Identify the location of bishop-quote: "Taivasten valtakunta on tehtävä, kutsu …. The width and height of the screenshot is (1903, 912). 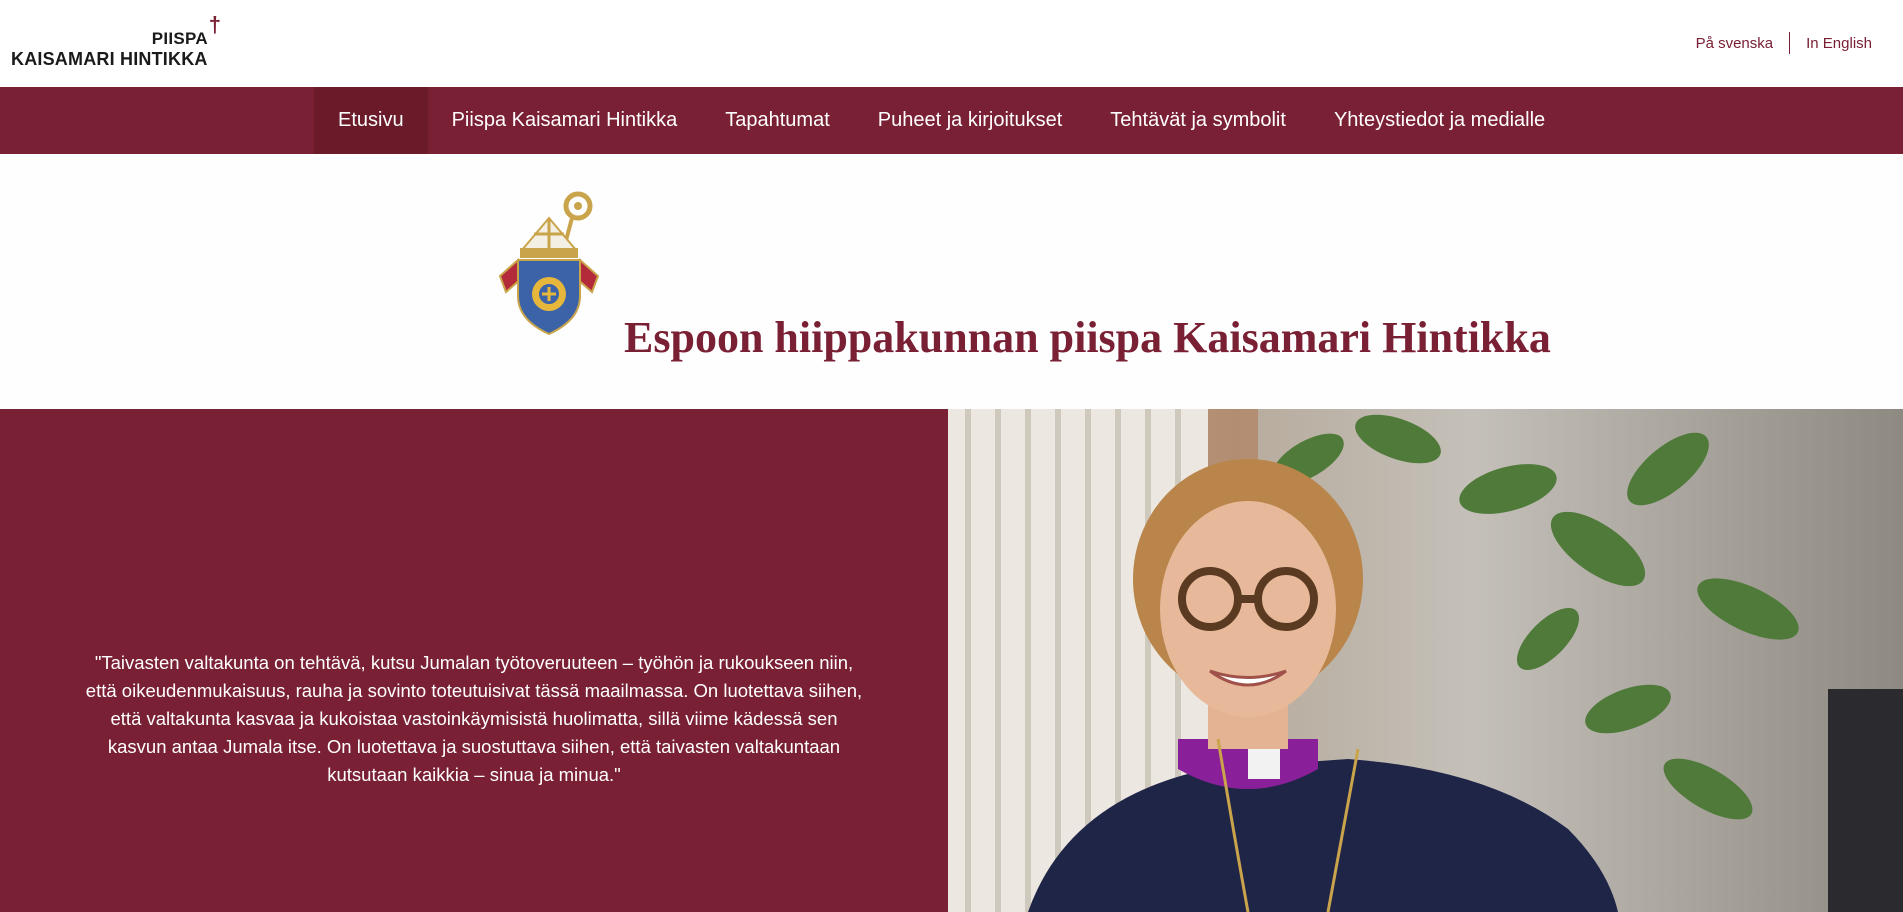
(474, 718).